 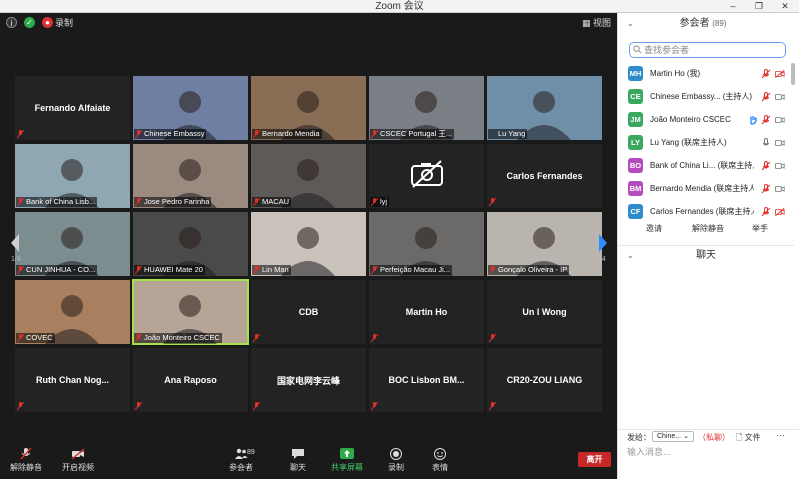 What do you see at coordinates (15, 243) in the screenshot?
I see `prev-page-arrow-icon` at bounding box center [15, 243].